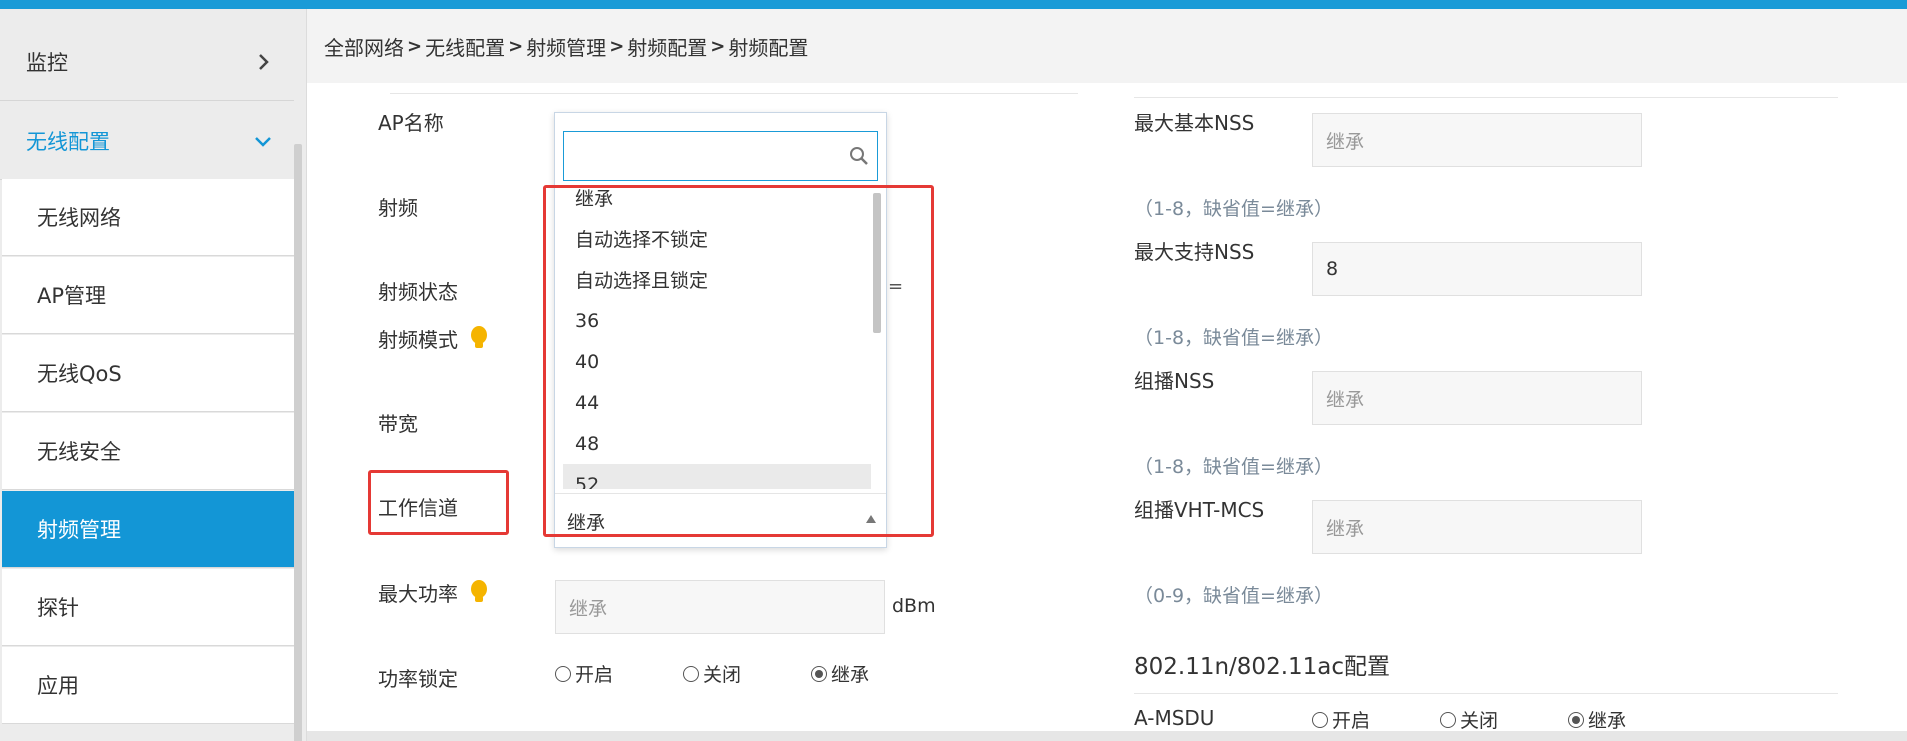 The image size is (1907, 741). Describe the element at coordinates (79, 374) in the screenshot. I see `sidebar-item-label: 无线QoS` at that location.